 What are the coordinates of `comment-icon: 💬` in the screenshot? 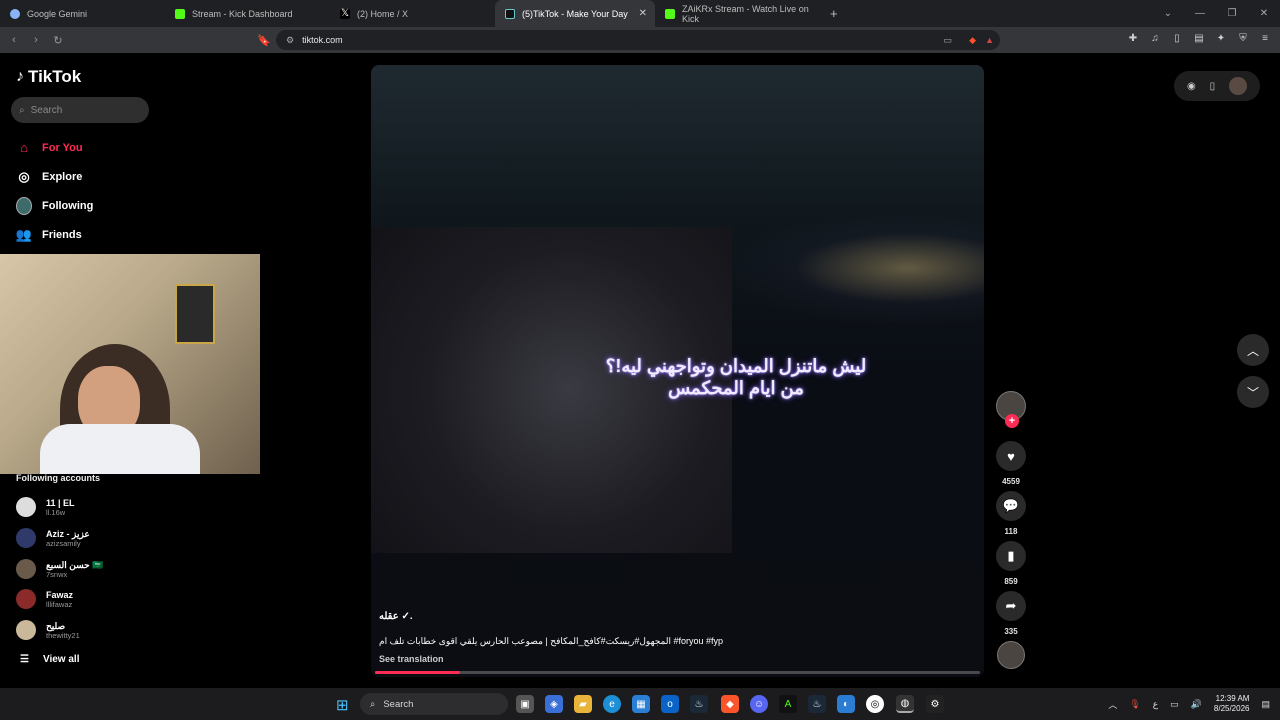 It's located at (1011, 505).